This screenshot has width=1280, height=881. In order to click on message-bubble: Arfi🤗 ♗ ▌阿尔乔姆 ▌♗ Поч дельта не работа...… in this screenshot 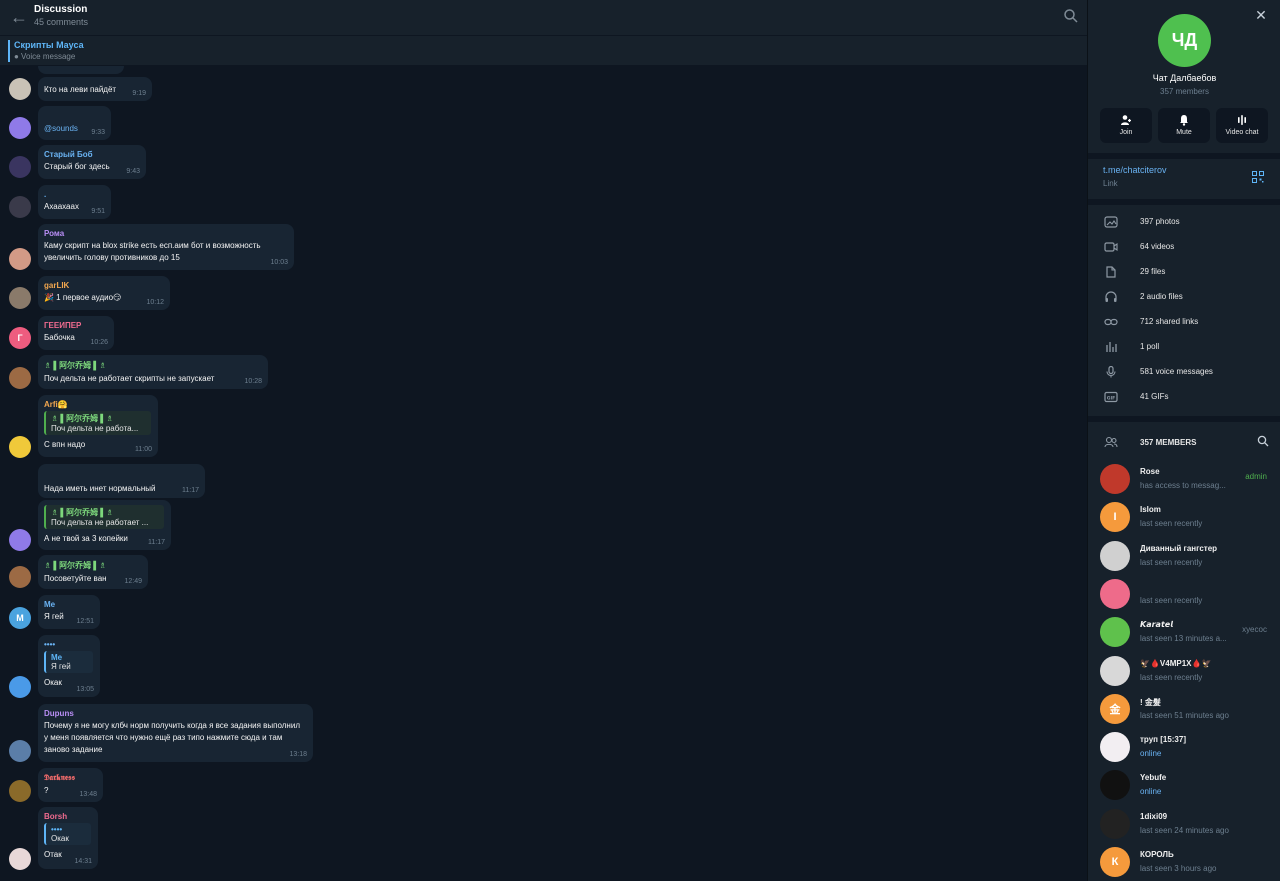, I will do `click(98, 426)`.